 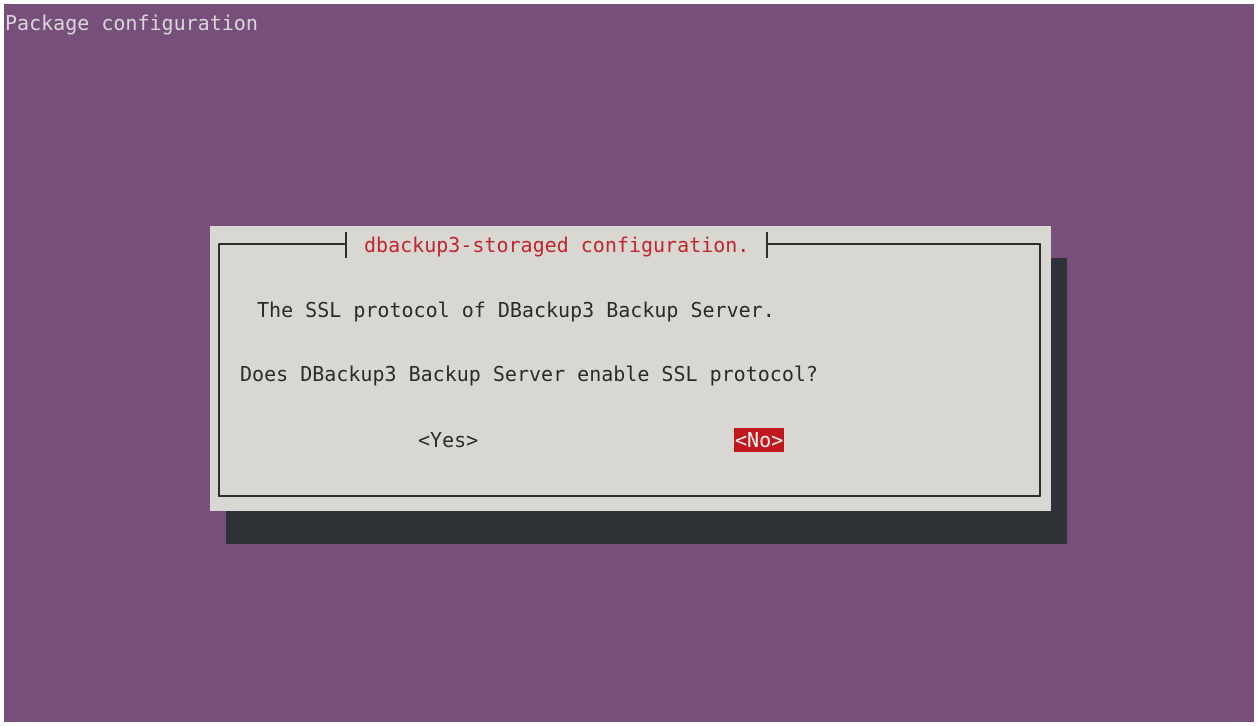 I want to click on no-button: <No>, so click(x=759, y=440).